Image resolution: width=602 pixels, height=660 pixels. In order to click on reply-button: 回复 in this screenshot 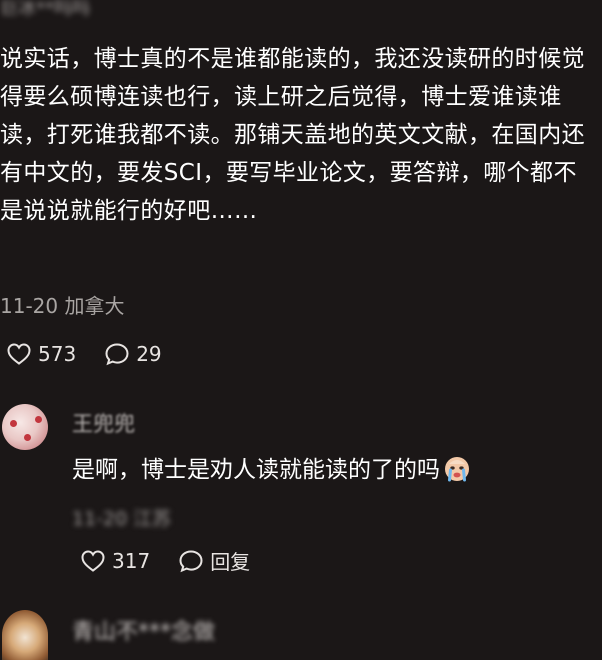, I will do `click(214, 560)`.